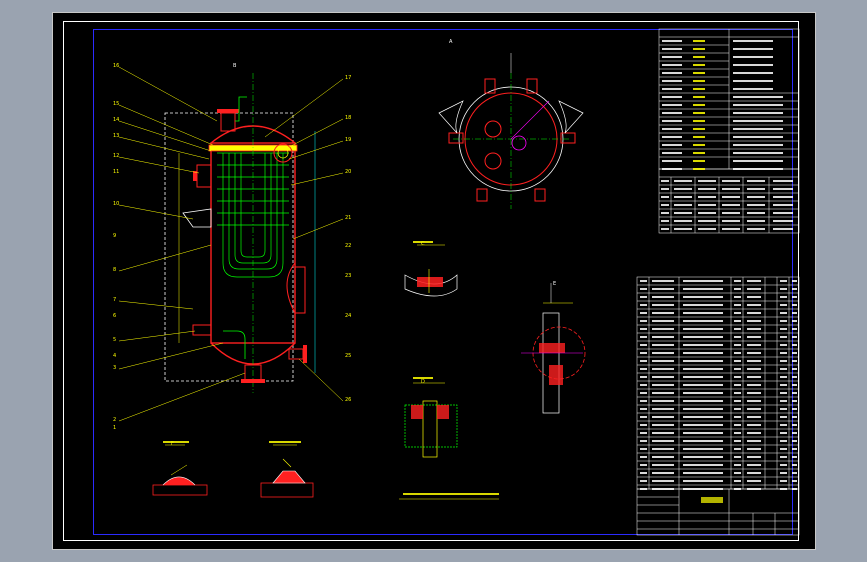  I want to click on balloon-label-23: 23, so click(348, 276).